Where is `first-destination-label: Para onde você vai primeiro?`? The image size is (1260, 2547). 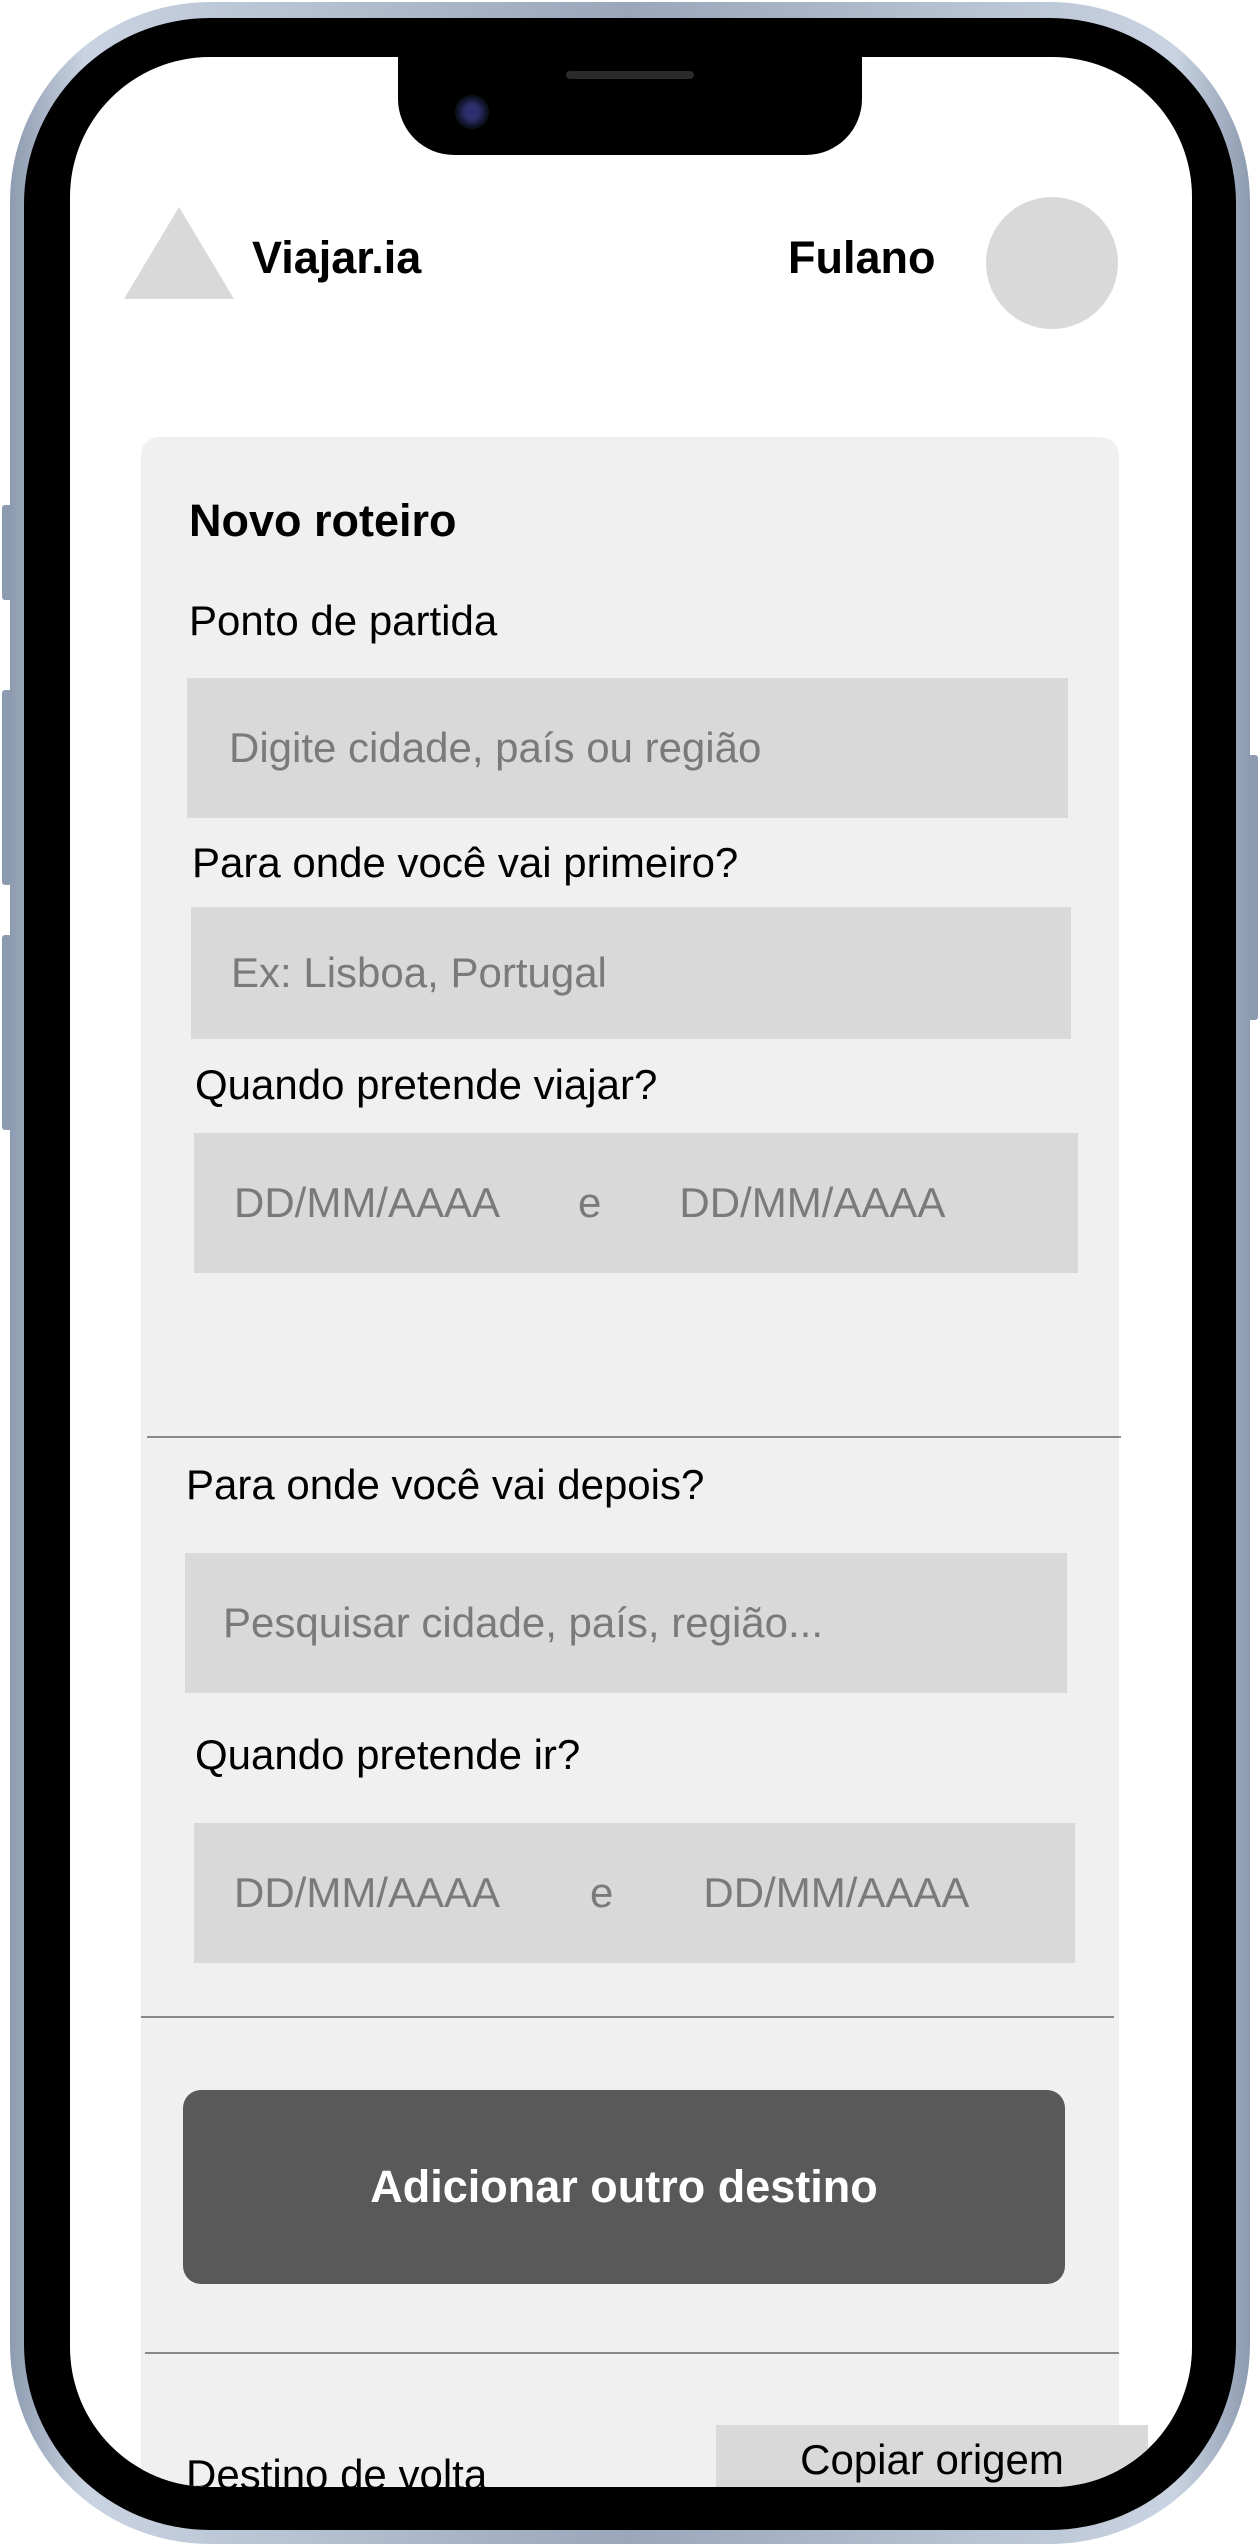
first-destination-label: Para onde você vai primeiro? is located at coordinates (465, 862).